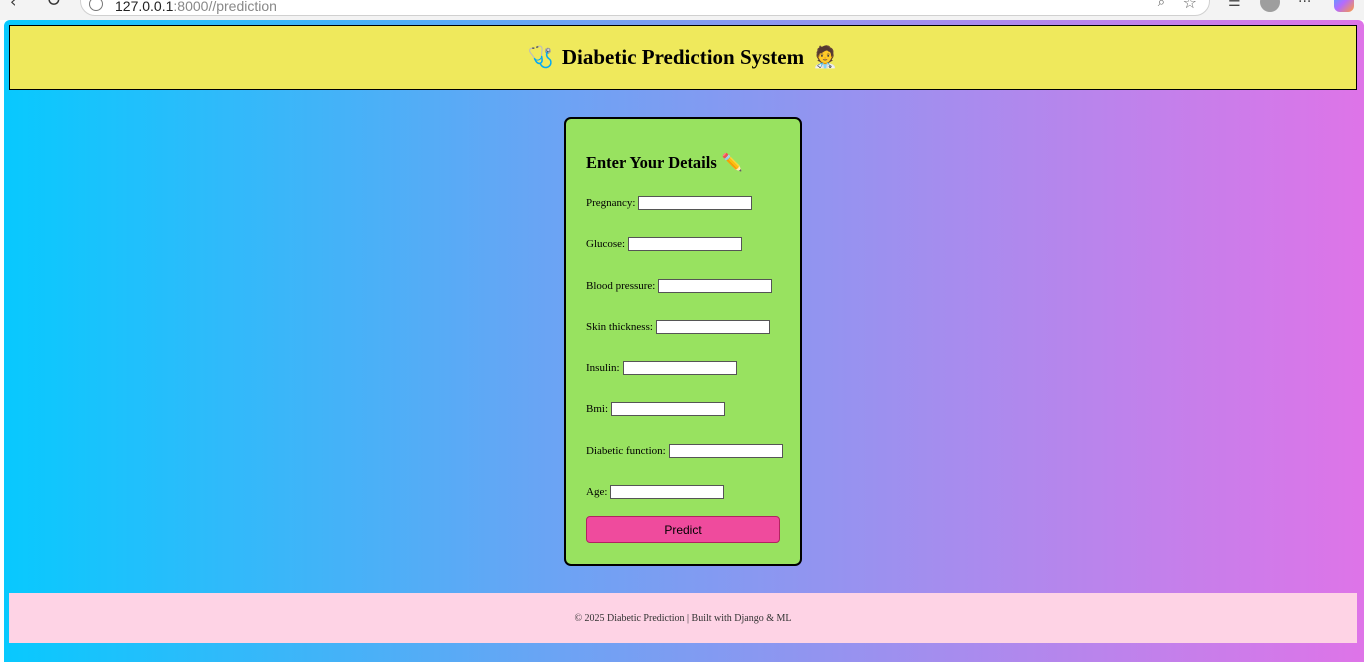 This screenshot has width=1364, height=662. Describe the element at coordinates (196, 7) in the screenshot. I see `url-text: 127.0.0.1:8000//prediction` at that location.